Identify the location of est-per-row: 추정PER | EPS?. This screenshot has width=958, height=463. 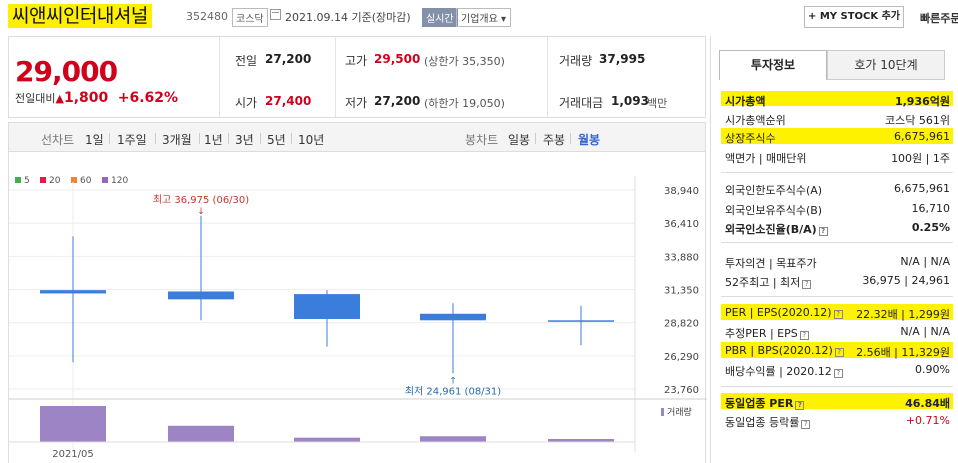
(767, 333).